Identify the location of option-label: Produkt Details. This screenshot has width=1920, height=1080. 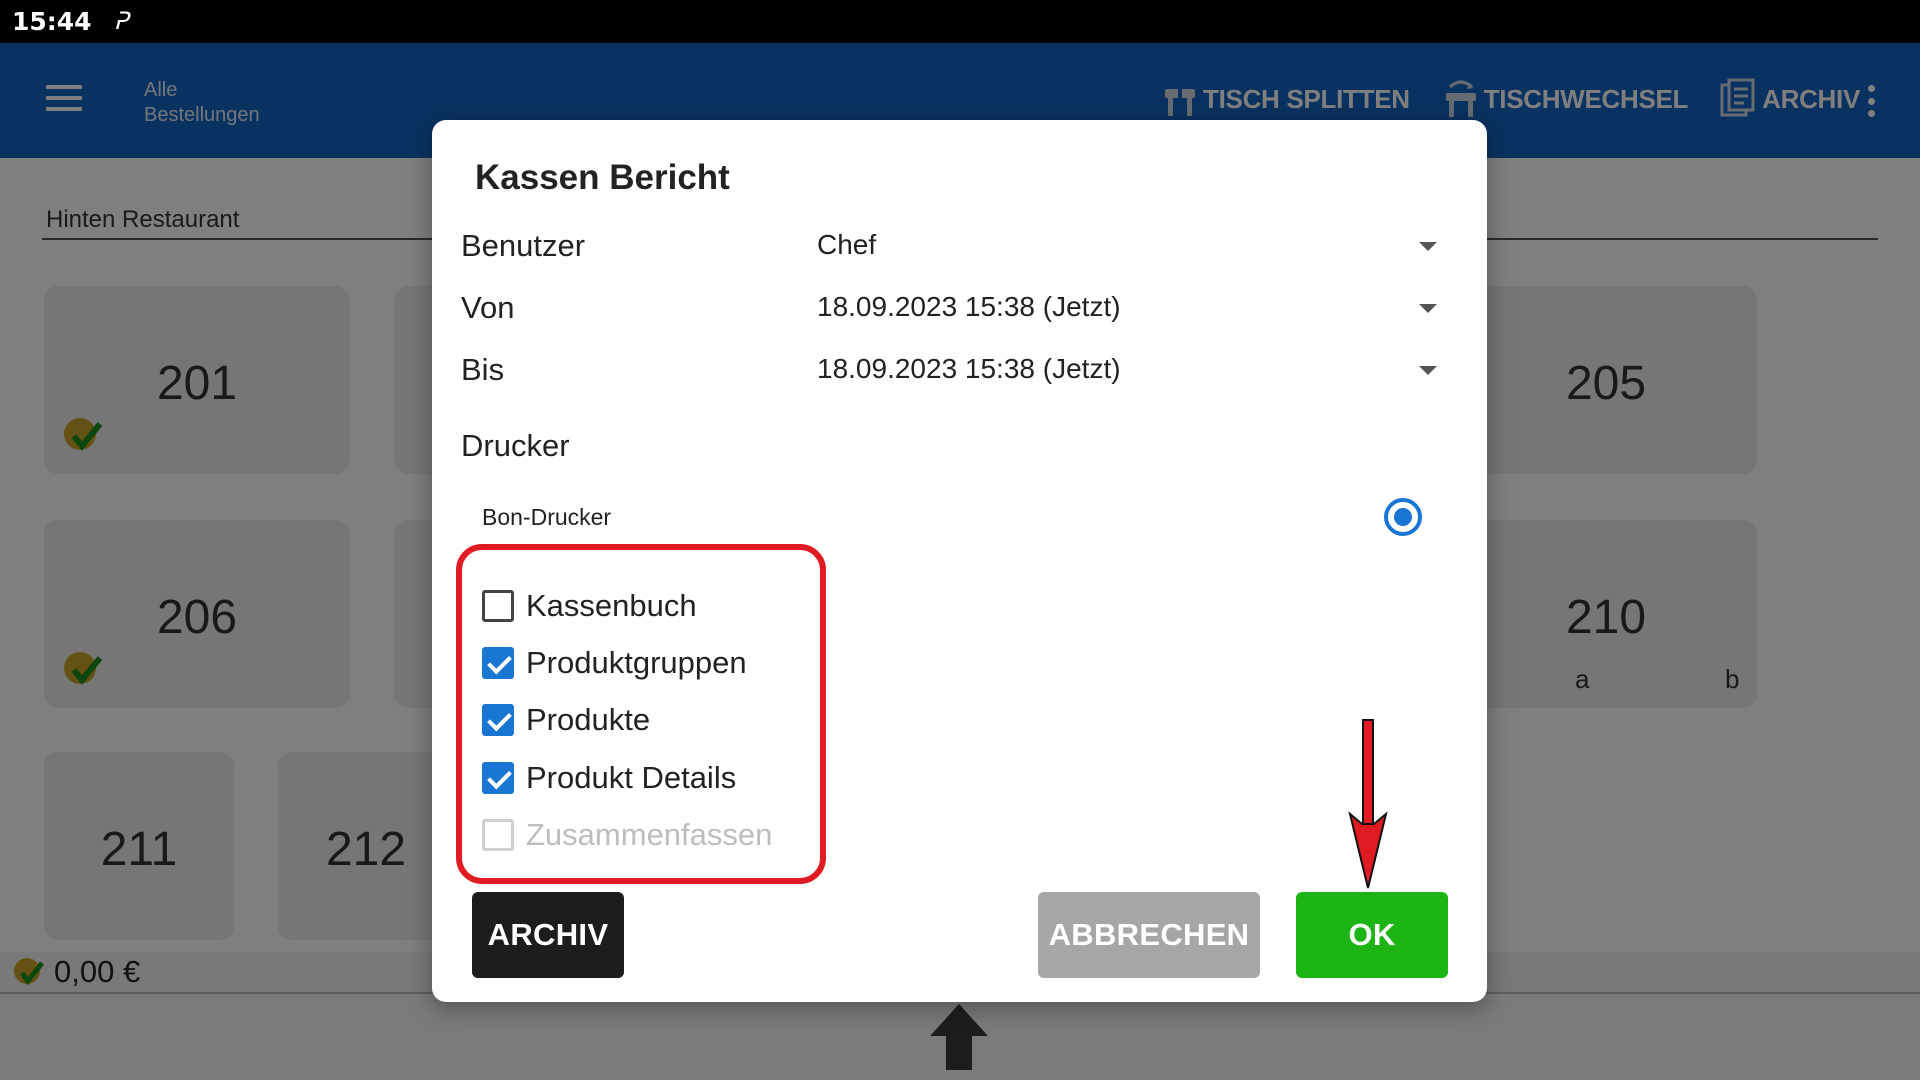
(631, 777).